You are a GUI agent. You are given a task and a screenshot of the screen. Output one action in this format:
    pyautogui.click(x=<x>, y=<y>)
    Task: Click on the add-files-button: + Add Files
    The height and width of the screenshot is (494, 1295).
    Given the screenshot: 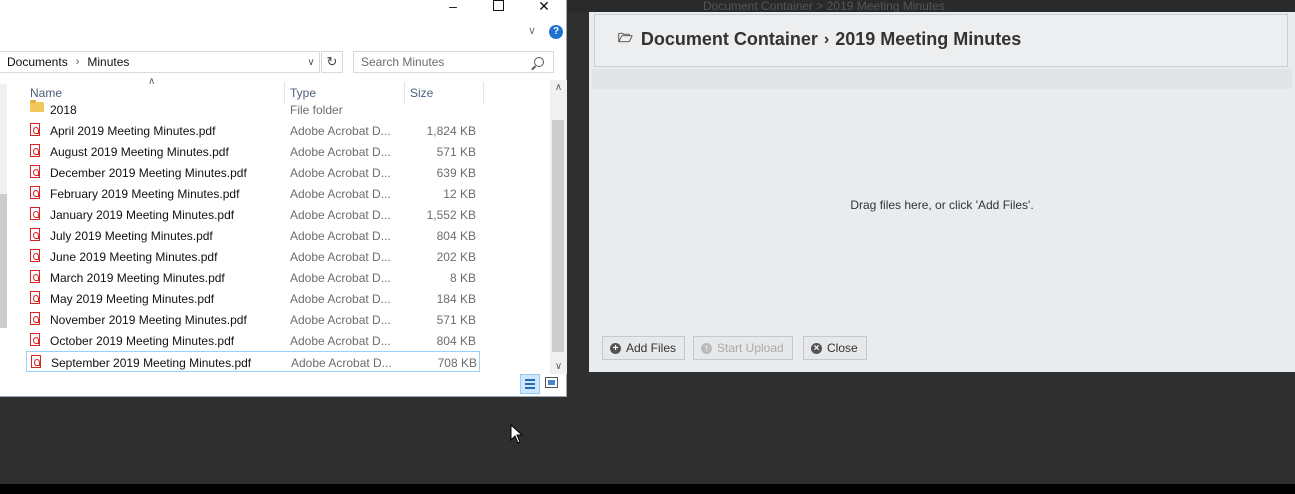 What is the action you would take?
    pyautogui.click(x=644, y=348)
    